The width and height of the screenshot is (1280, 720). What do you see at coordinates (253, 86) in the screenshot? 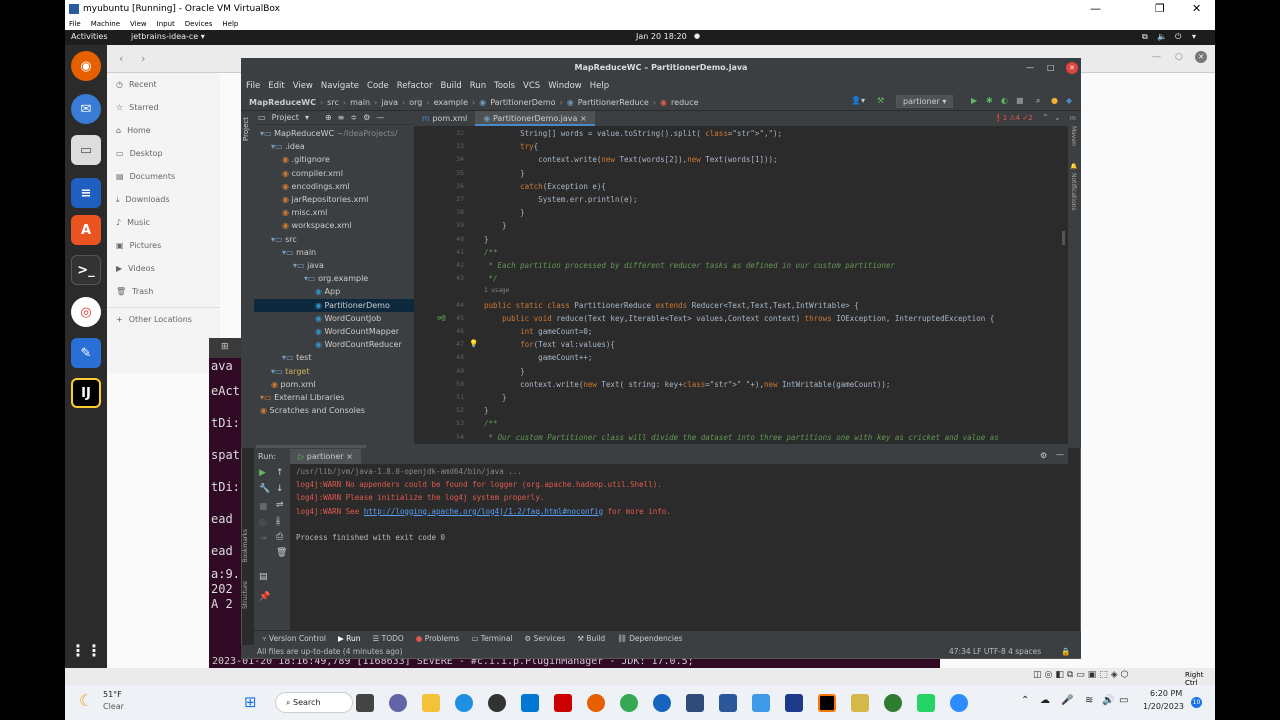
I see `menu-file: File` at bounding box center [253, 86].